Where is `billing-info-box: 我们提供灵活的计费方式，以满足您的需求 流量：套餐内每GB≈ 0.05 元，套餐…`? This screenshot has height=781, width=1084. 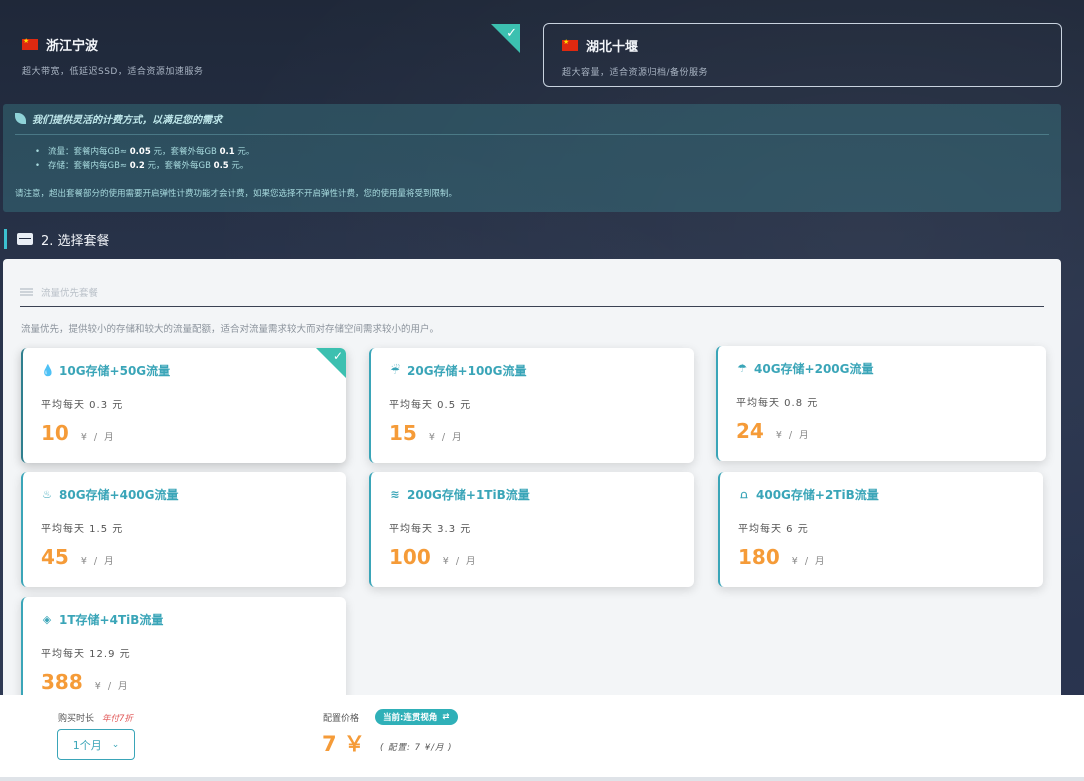 billing-info-box: 我们提供灵活的计费方式，以满足您的需求 流量：套餐内每GB≈ 0.05 元，套餐… is located at coordinates (532, 158).